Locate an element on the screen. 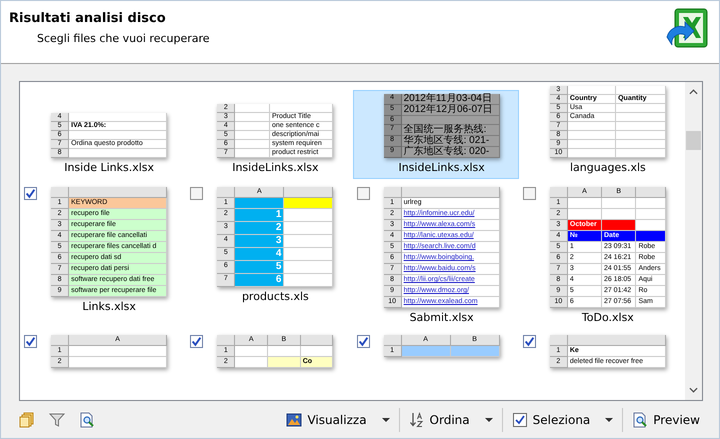 This screenshot has height=439, width=720. file-name: Sabmit.xlsx is located at coordinates (442, 317).